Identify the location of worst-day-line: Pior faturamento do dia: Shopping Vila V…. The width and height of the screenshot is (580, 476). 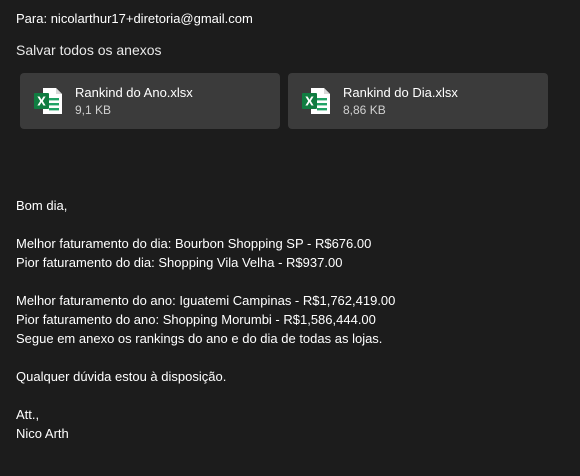
(179, 262).